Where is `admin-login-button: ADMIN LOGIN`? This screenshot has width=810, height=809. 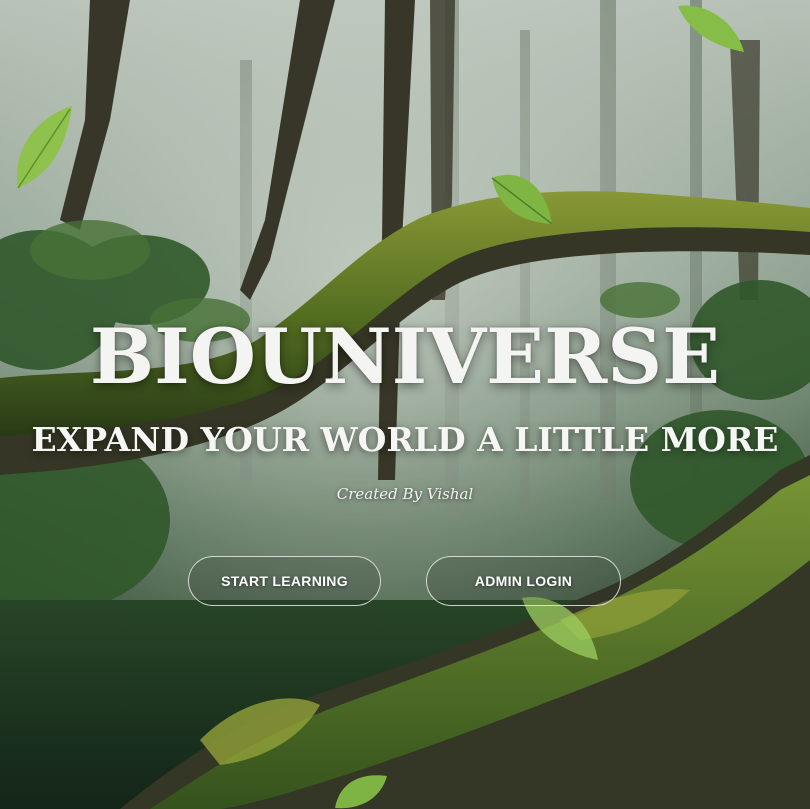 admin-login-button: ADMIN LOGIN is located at coordinates (523, 581).